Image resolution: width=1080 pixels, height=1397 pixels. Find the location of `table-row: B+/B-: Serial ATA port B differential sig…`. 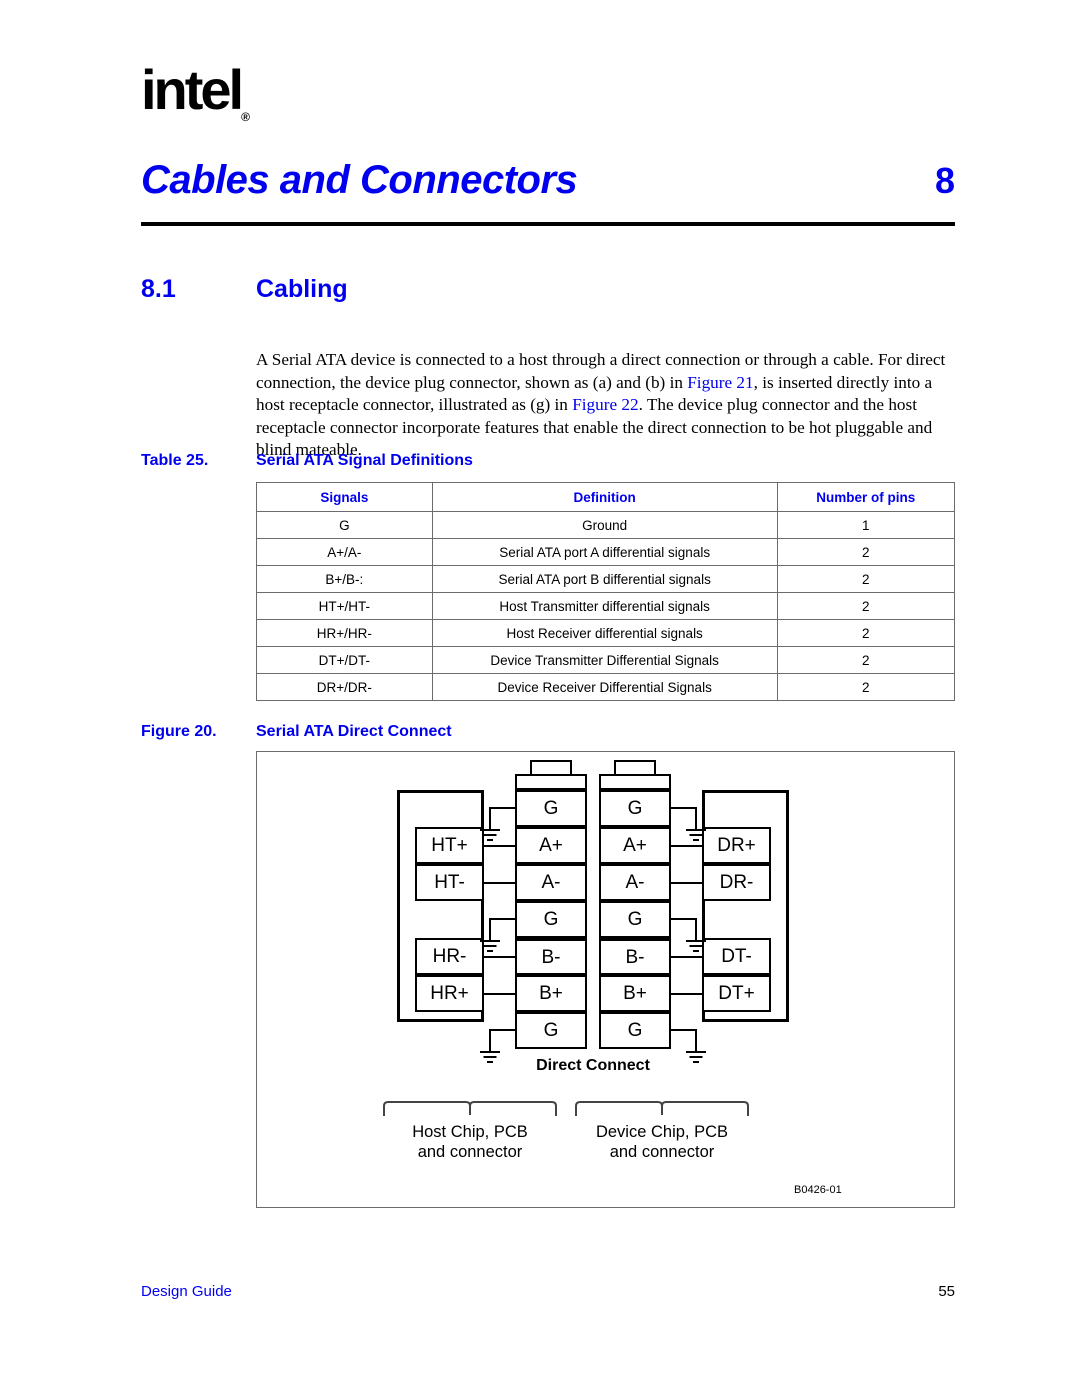

table-row: B+/B-: Serial ATA port B differential sig… is located at coordinates (606, 579).